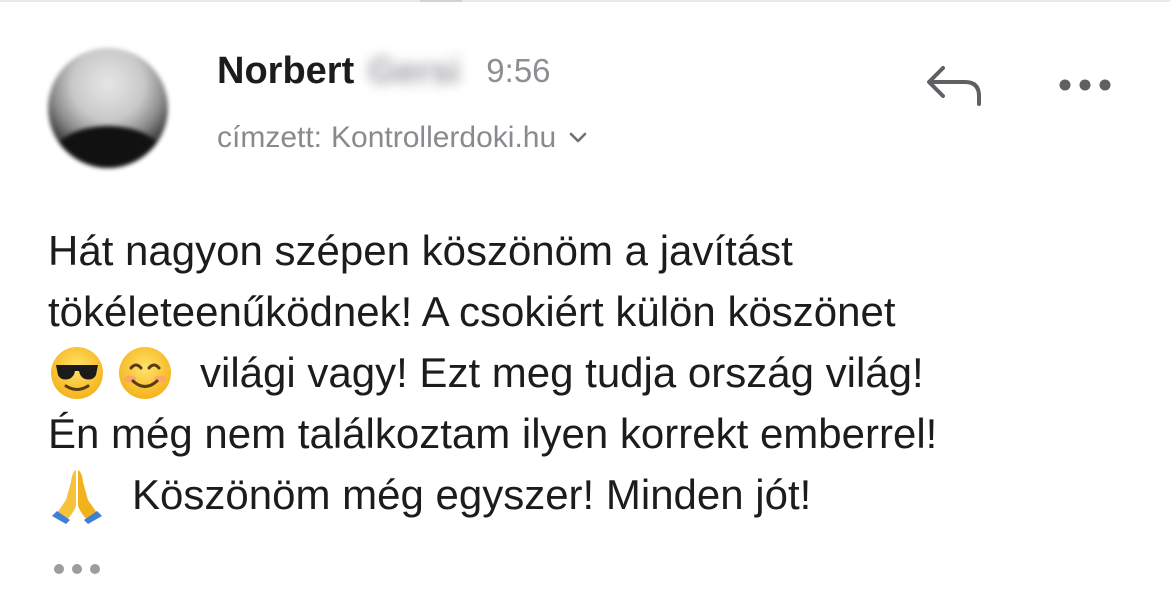 The height and width of the screenshot is (590, 1170). Describe the element at coordinates (578, 138) in the screenshot. I see `chevron-down-icon` at that location.